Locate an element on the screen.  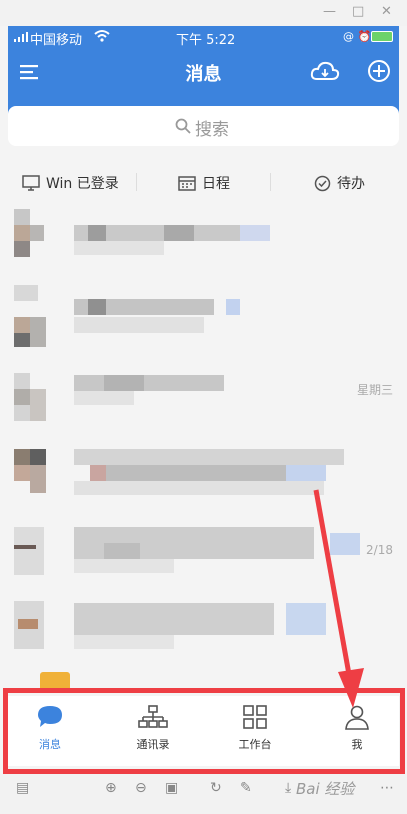
more-icon: ⋯ is located at coordinates (387, 788).